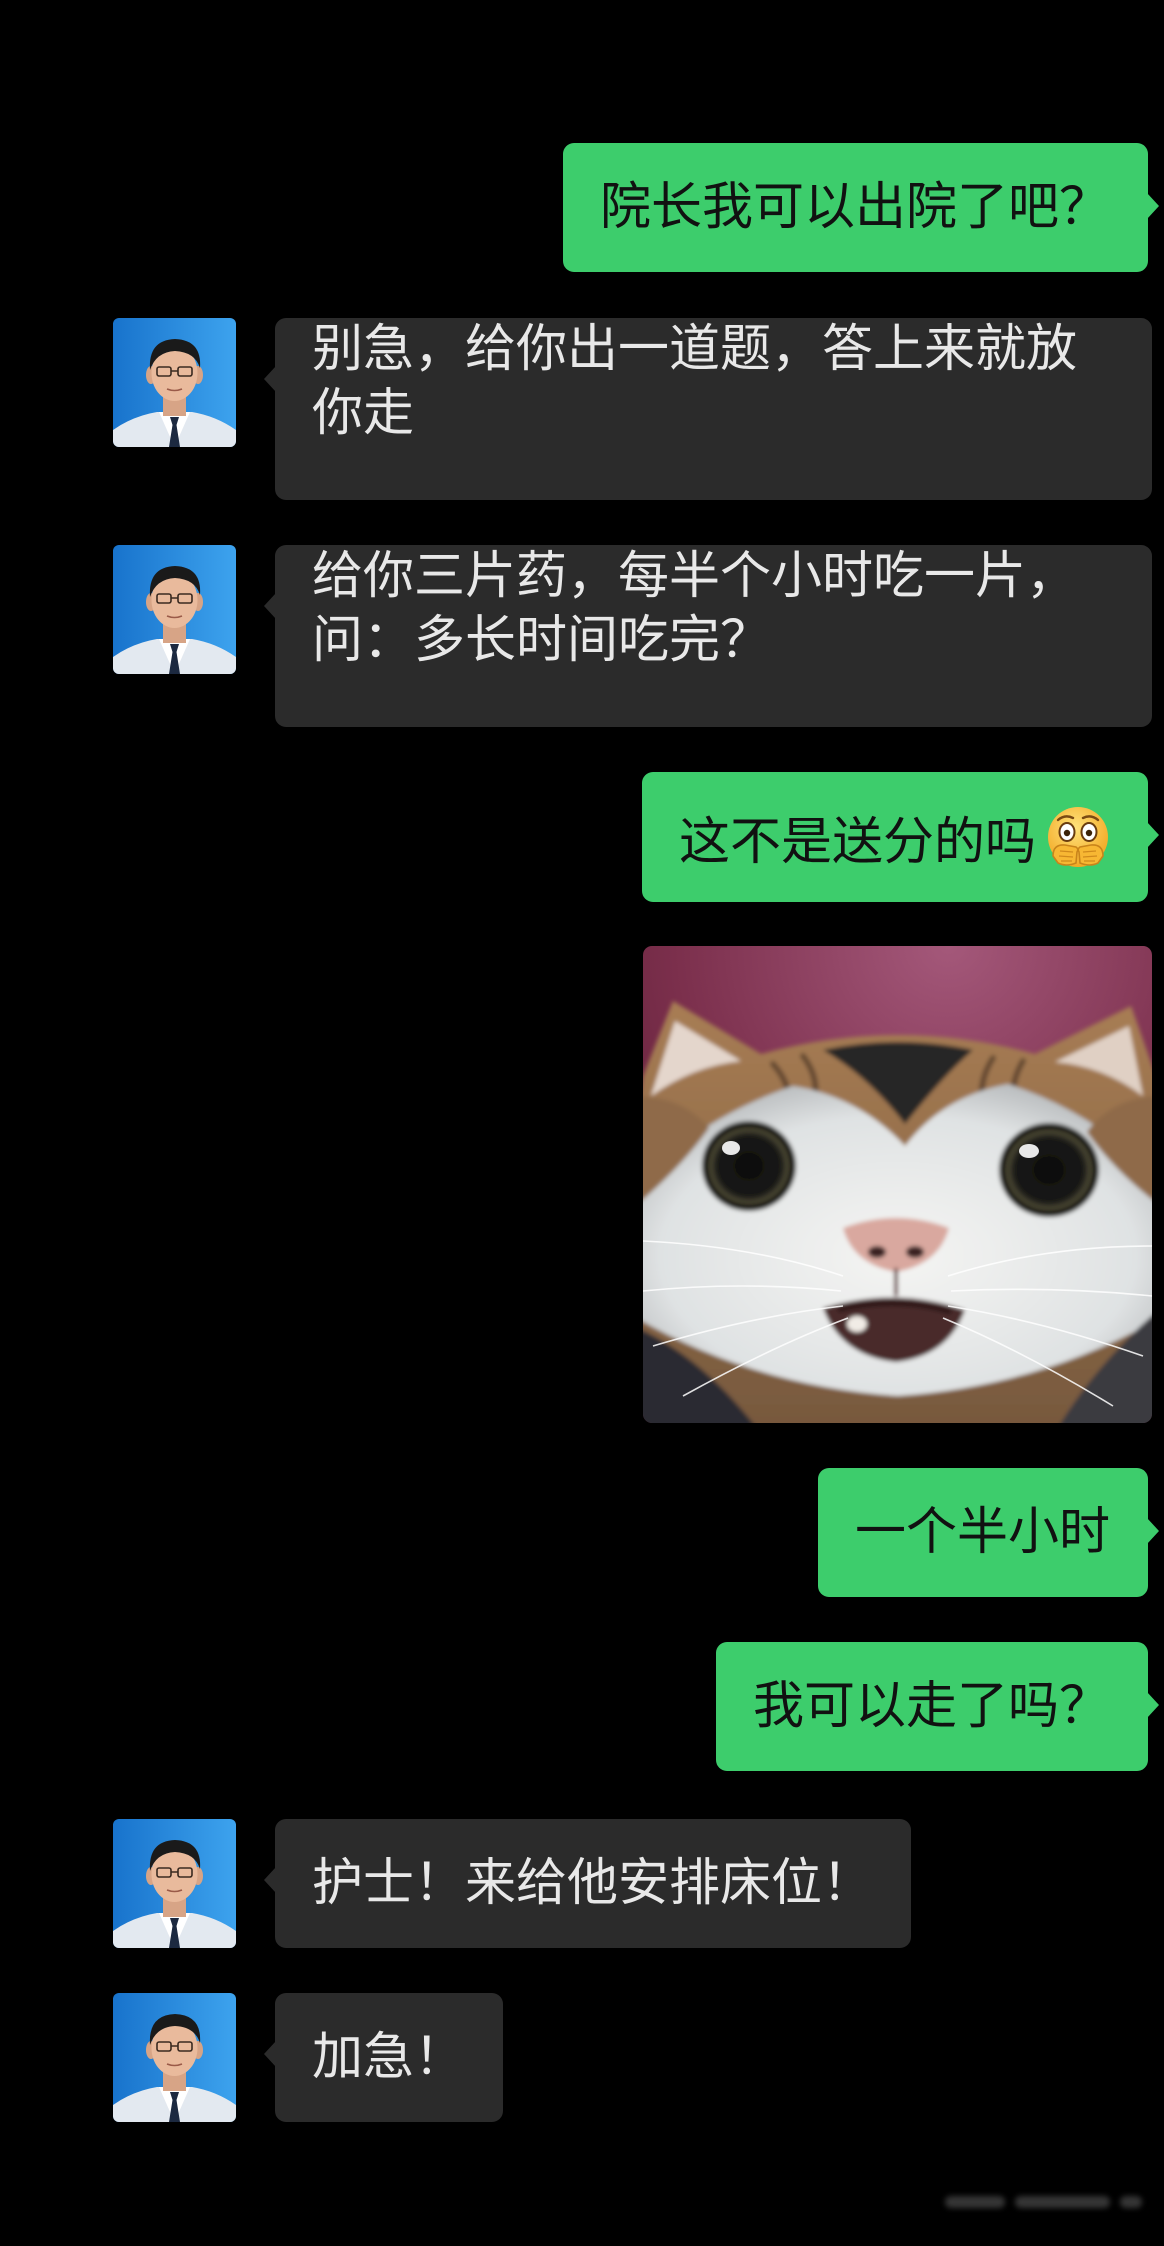  What do you see at coordinates (695, 349) in the screenshot?
I see `message-text-line: 别急，给你出一道题，答上来就放` at bounding box center [695, 349].